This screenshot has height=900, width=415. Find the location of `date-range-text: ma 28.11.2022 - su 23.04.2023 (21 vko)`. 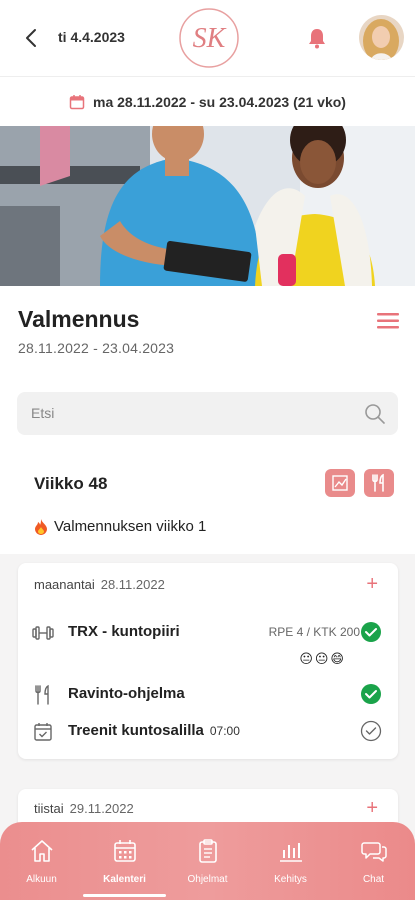

date-range-text: ma 28.11.2022 - su 23.04.2023 (21 vko) is located at coordinates (219, 101).